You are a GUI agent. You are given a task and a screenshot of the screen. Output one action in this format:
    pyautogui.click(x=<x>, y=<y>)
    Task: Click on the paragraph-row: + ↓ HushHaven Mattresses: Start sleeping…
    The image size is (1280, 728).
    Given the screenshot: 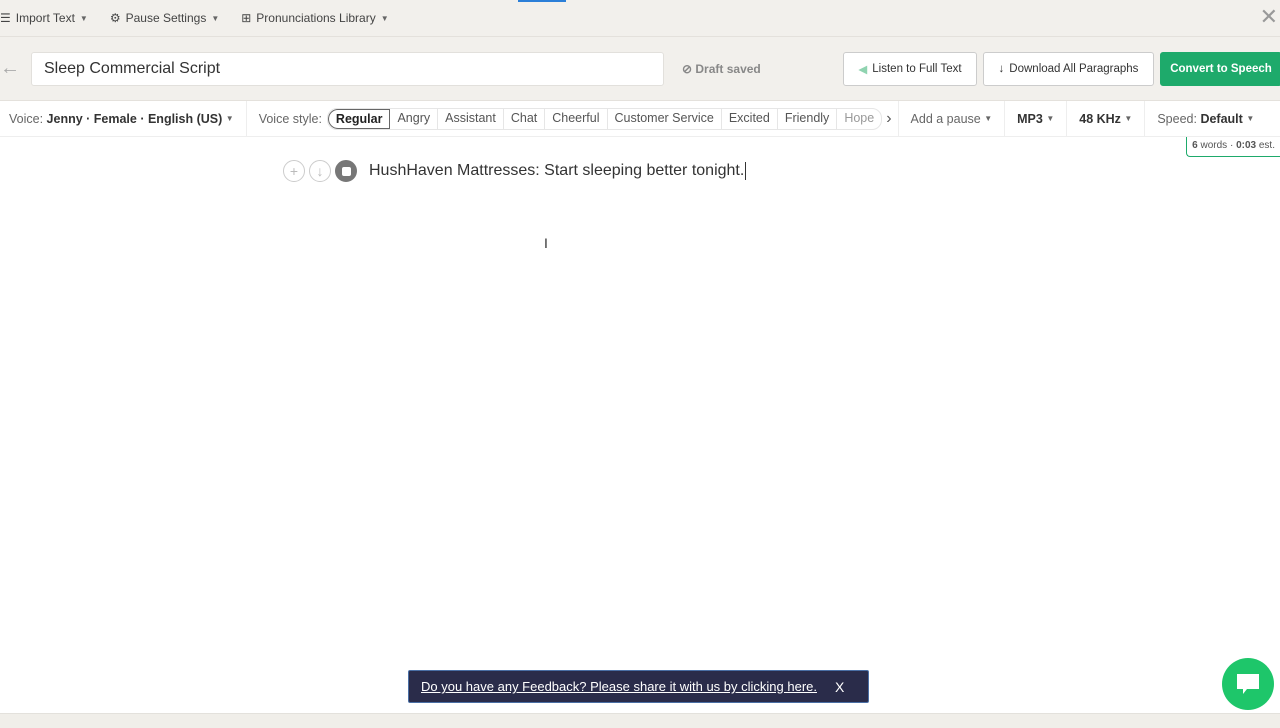 What is the action you would take?
    pyautogui.click(x=515, y=171)
    